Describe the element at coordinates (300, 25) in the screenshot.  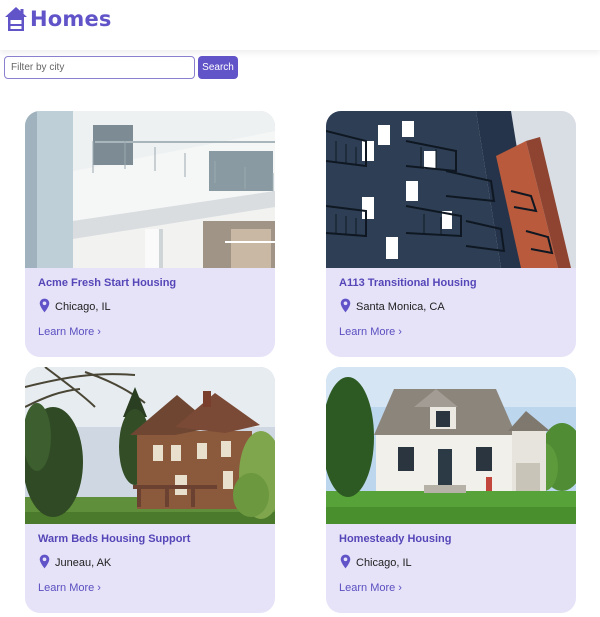
I see `app-header: Homes` at that location.